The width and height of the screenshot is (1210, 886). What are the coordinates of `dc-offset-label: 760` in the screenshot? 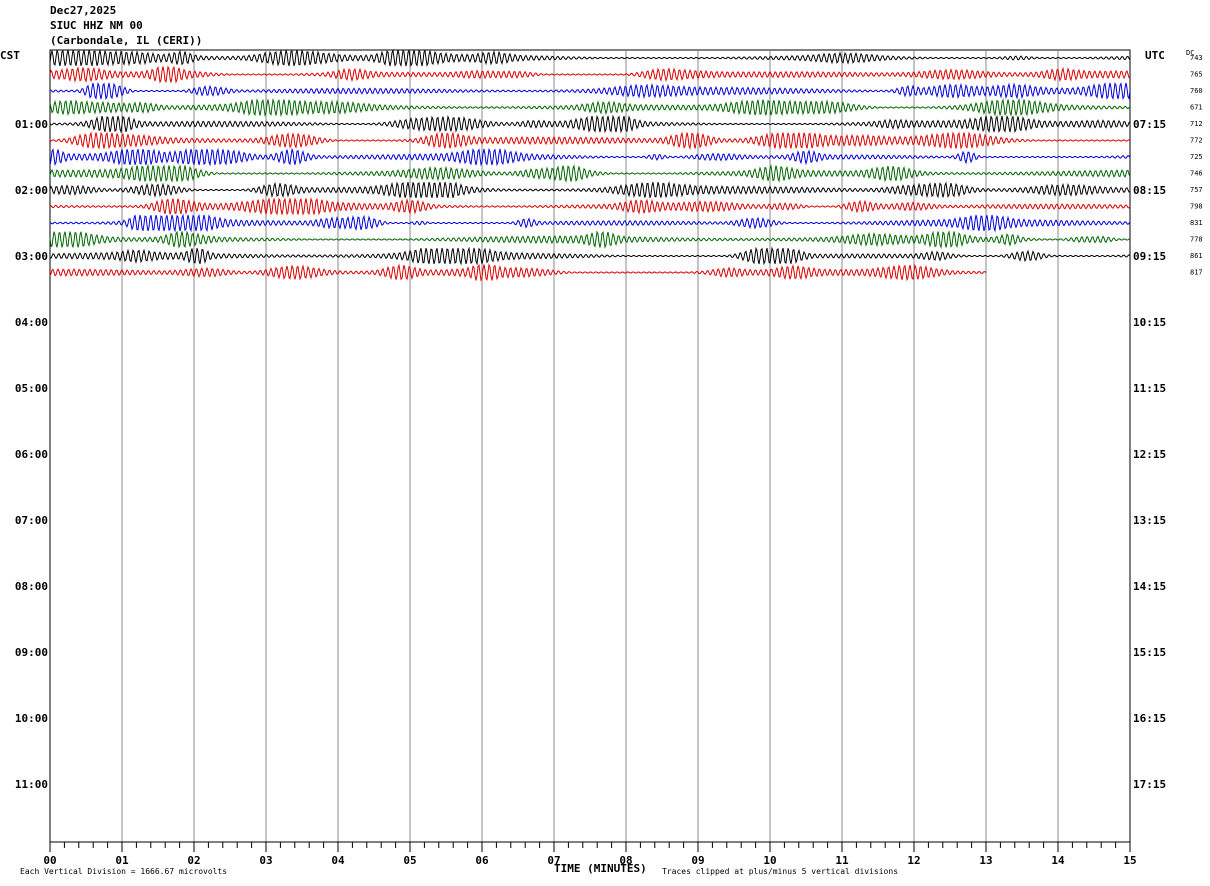 It's located at (1196, 91).